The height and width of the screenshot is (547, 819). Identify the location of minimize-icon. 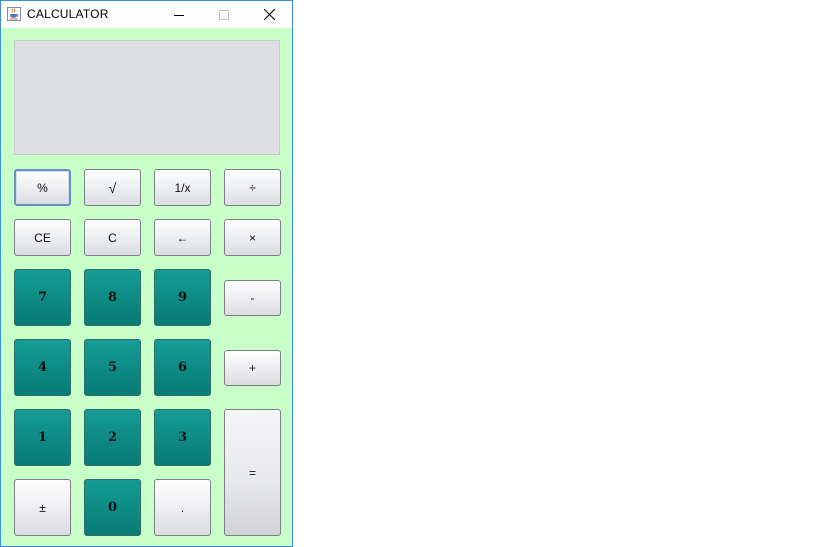
(179, 15).